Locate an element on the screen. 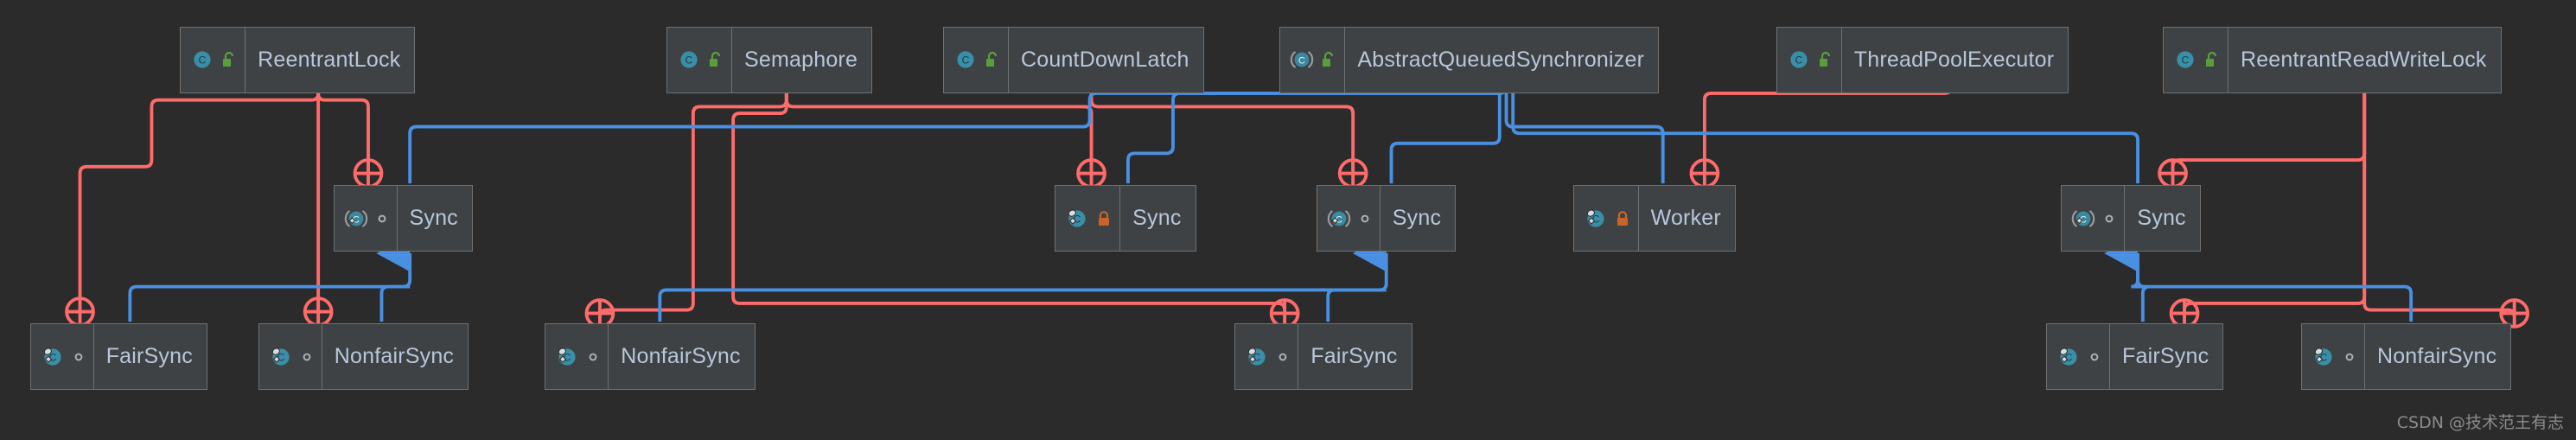 The width and height of the screenshot is (2576, 440). class-node-sync_cdl: C Sync is located at coordinates (1125, 218).